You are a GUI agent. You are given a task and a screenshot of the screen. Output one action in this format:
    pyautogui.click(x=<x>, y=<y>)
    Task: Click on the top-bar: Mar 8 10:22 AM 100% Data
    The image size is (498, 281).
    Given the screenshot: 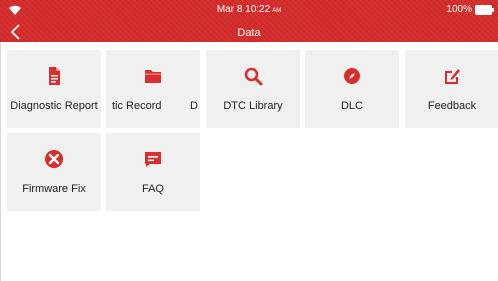 What is the action you would take?
    pyautogui.click(x=249, y=21)
    